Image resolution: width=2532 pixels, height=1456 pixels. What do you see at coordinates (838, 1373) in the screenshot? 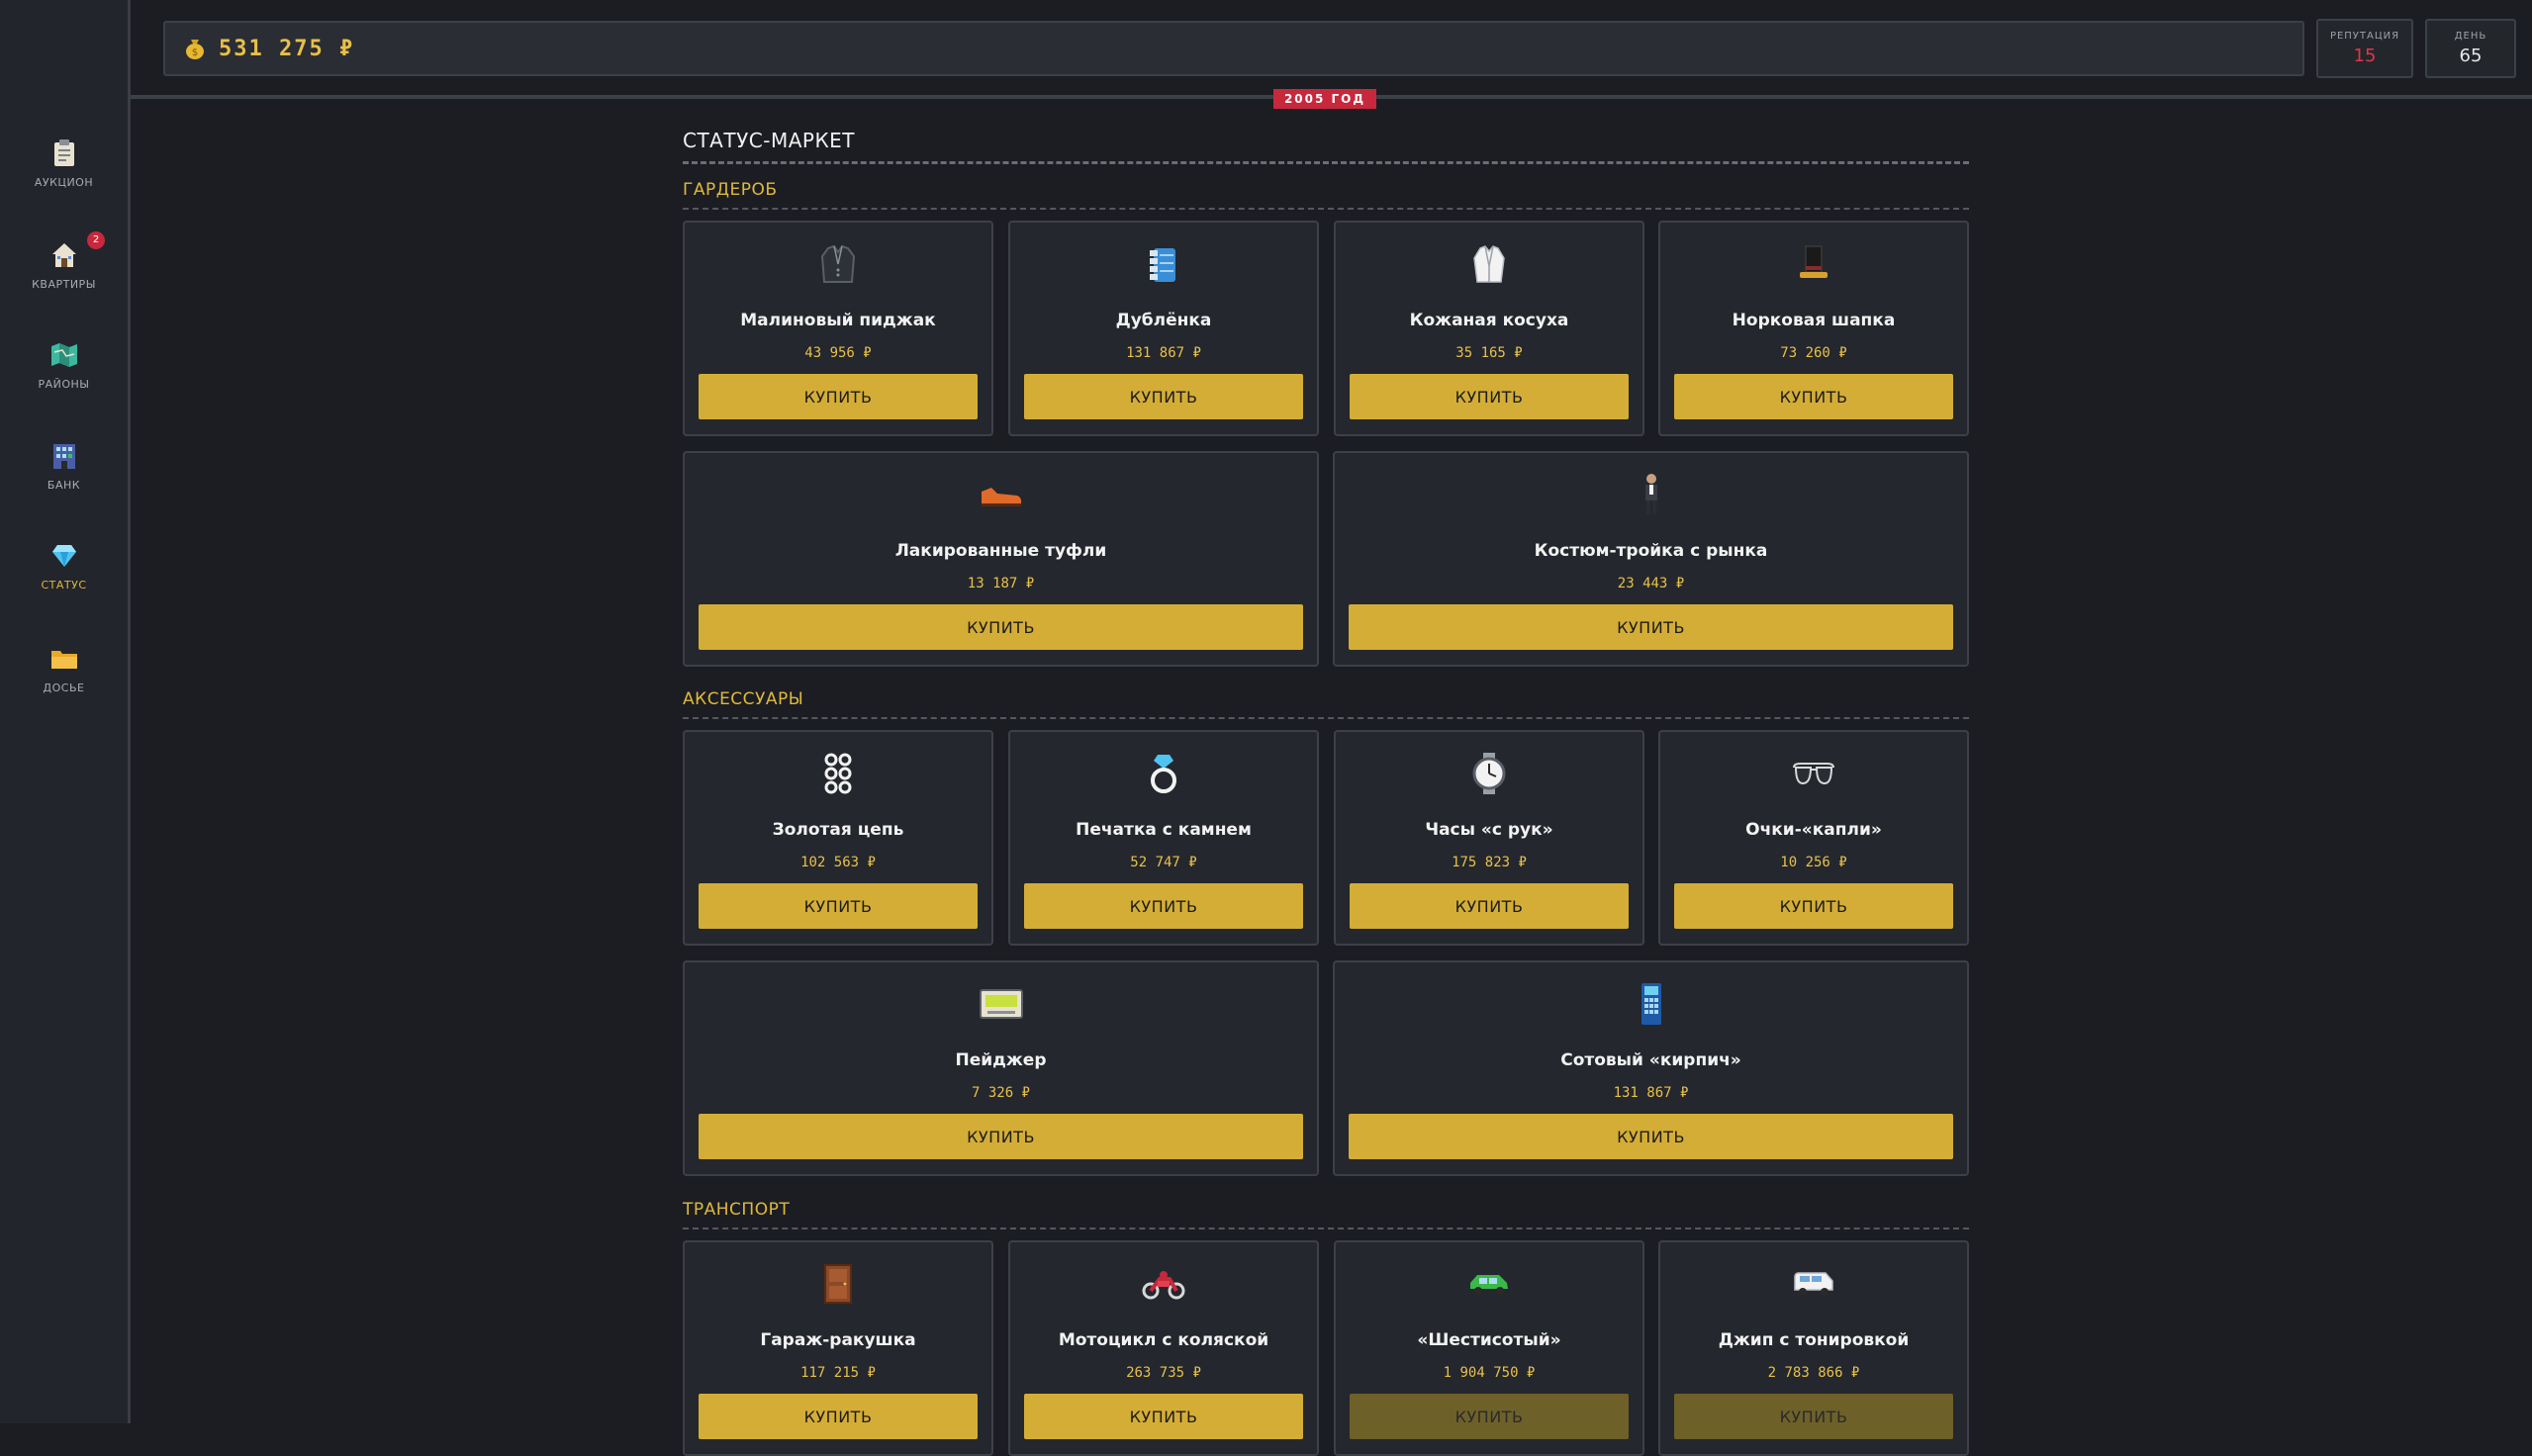
I see `item-price: 117 215 ₽` at bounding box center [838, 1373].